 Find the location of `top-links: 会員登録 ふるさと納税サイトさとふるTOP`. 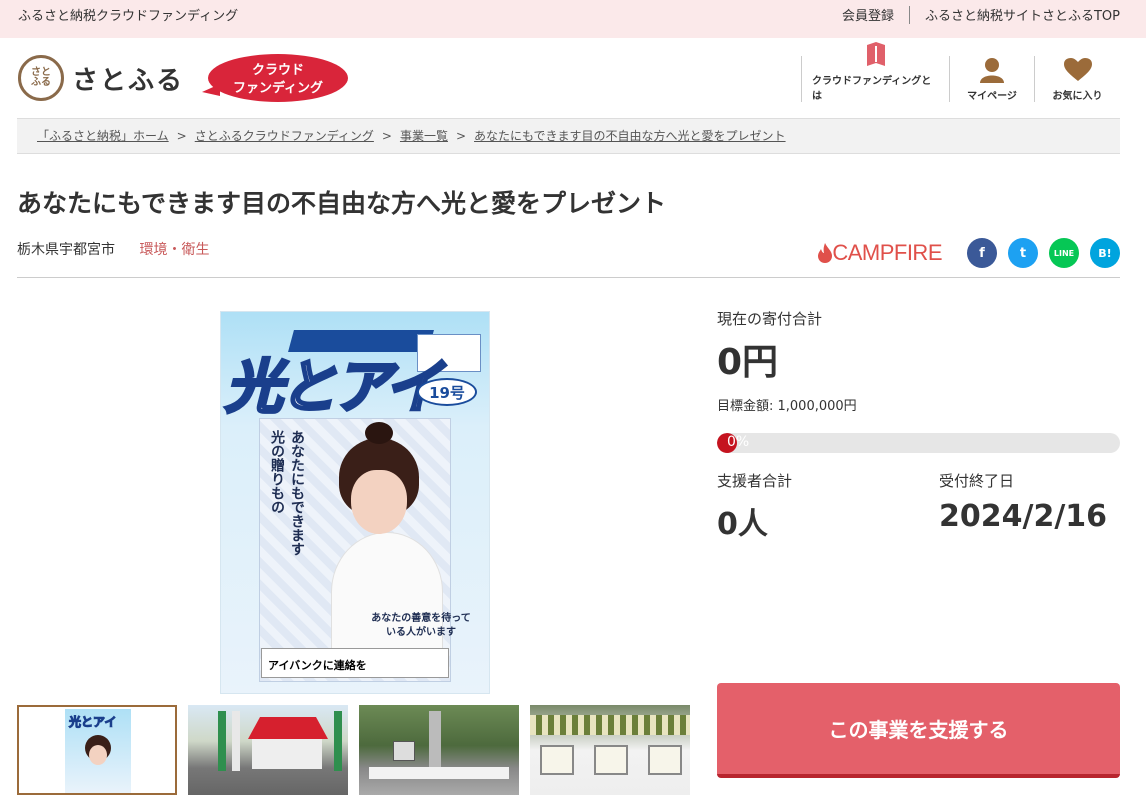

top-links: 会員登録 ふるさと納税サイトさとふるTOP is located at coordinates (981, 14).